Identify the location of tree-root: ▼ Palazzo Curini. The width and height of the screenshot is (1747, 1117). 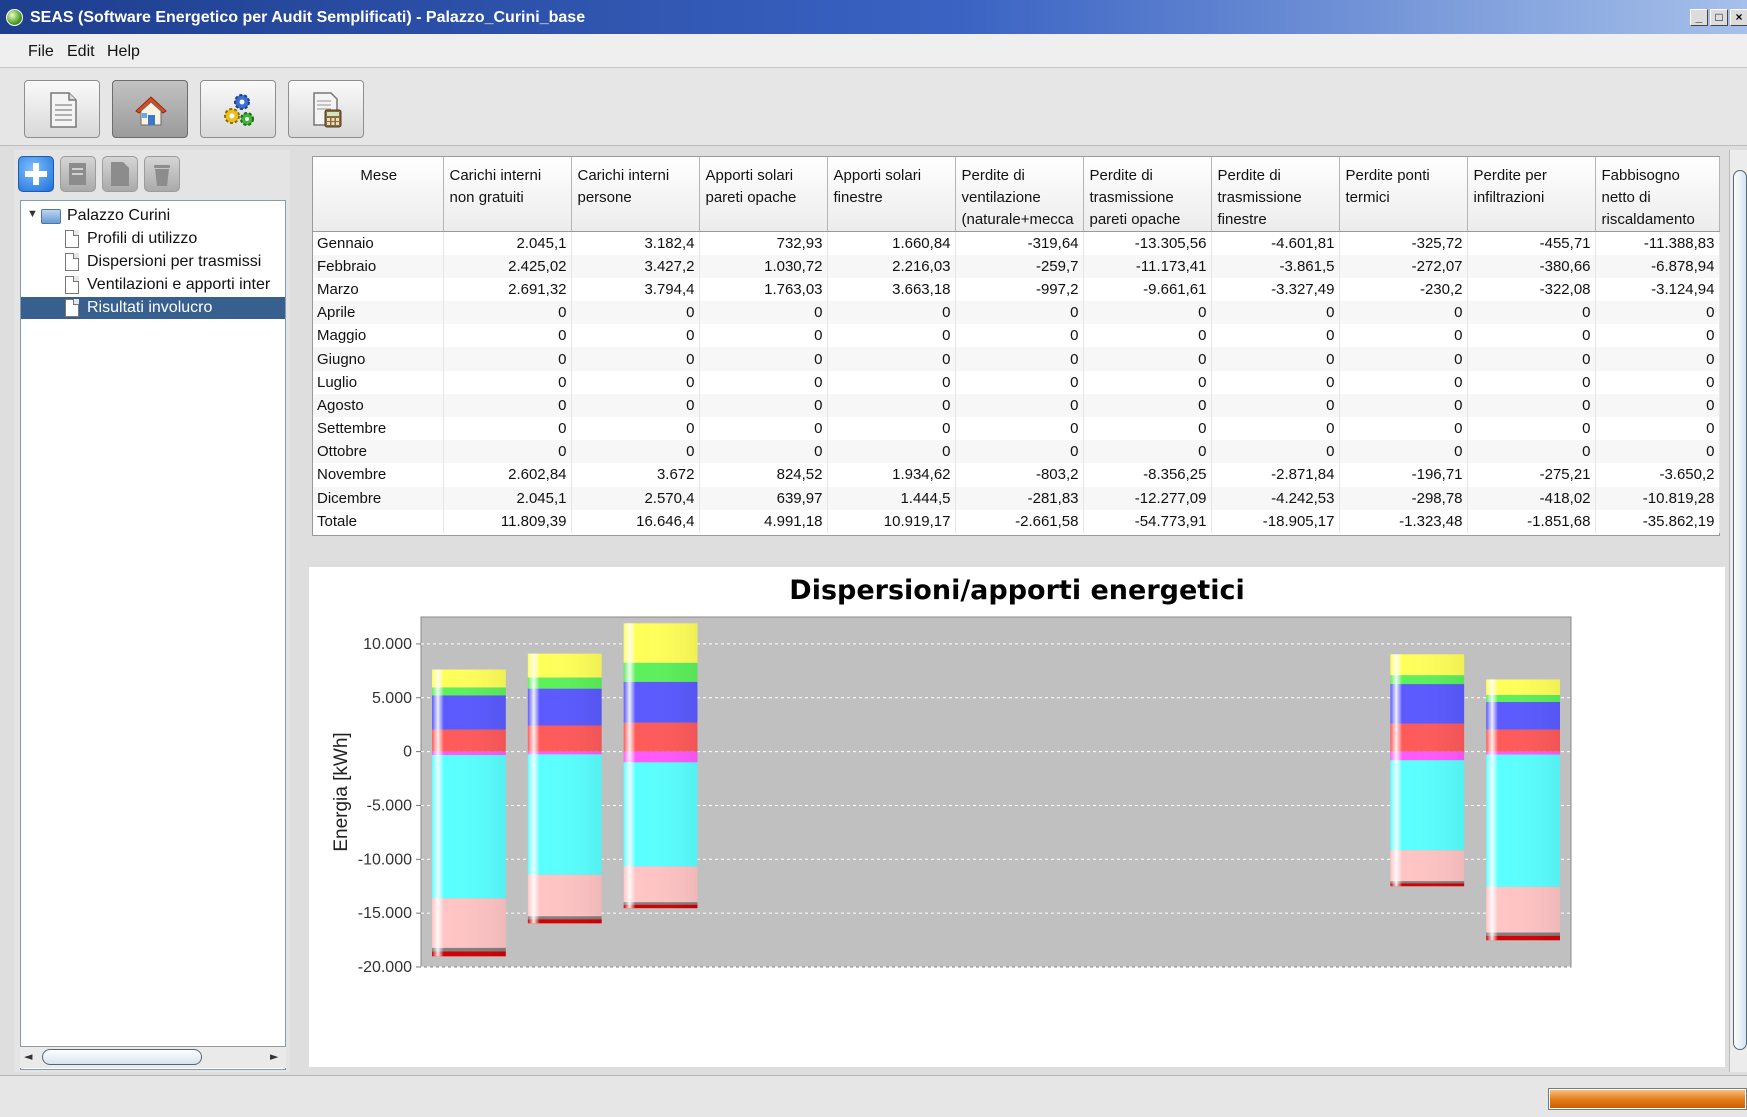
(153, 216).